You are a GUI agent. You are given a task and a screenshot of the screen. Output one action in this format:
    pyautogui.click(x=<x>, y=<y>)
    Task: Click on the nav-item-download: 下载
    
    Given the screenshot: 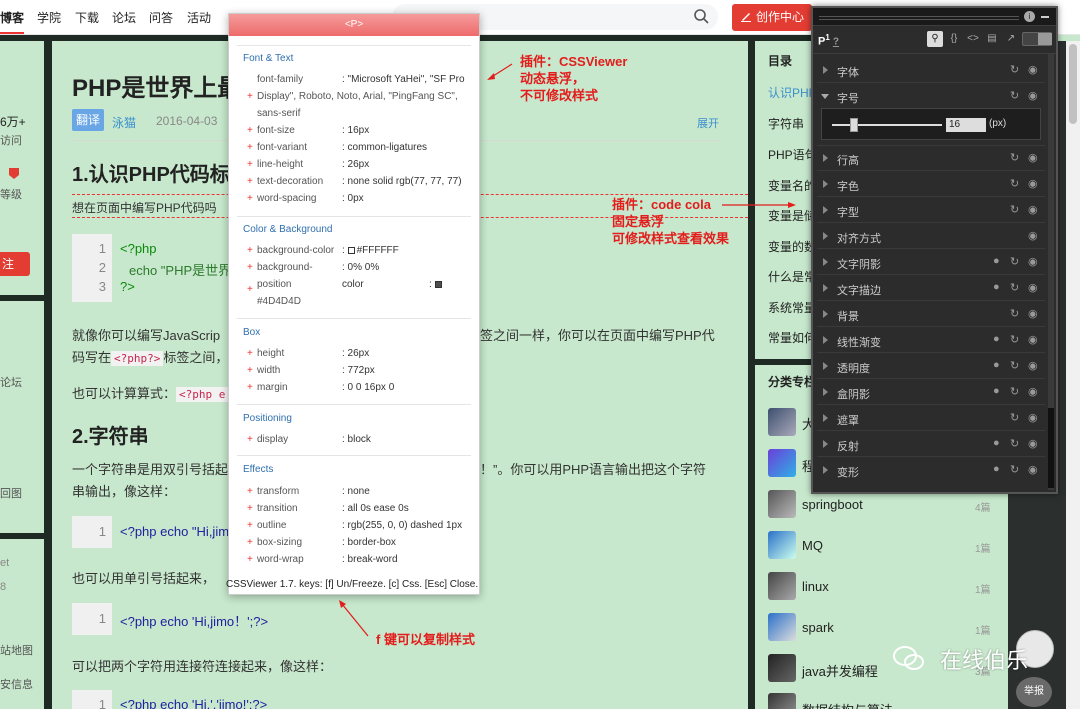 What is the action you would take?
    pyautogui.click(x=87, y=17)
    